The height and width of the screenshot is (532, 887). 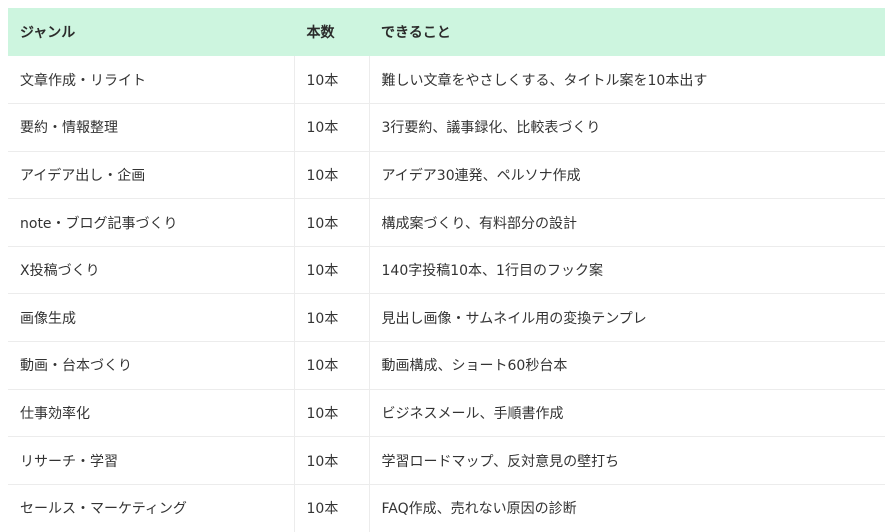 I want to click on cell-capability: 140字投稿10本、1行目のフック案, so click(x=492, y=271).